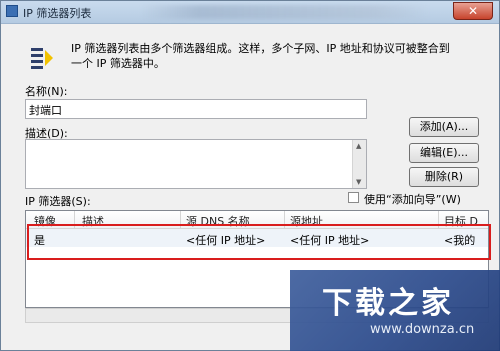 The image size is (500, 351). Describe the element at coordinates (42, 58) in the screenshot. I see `filter-list-icon` at that location.